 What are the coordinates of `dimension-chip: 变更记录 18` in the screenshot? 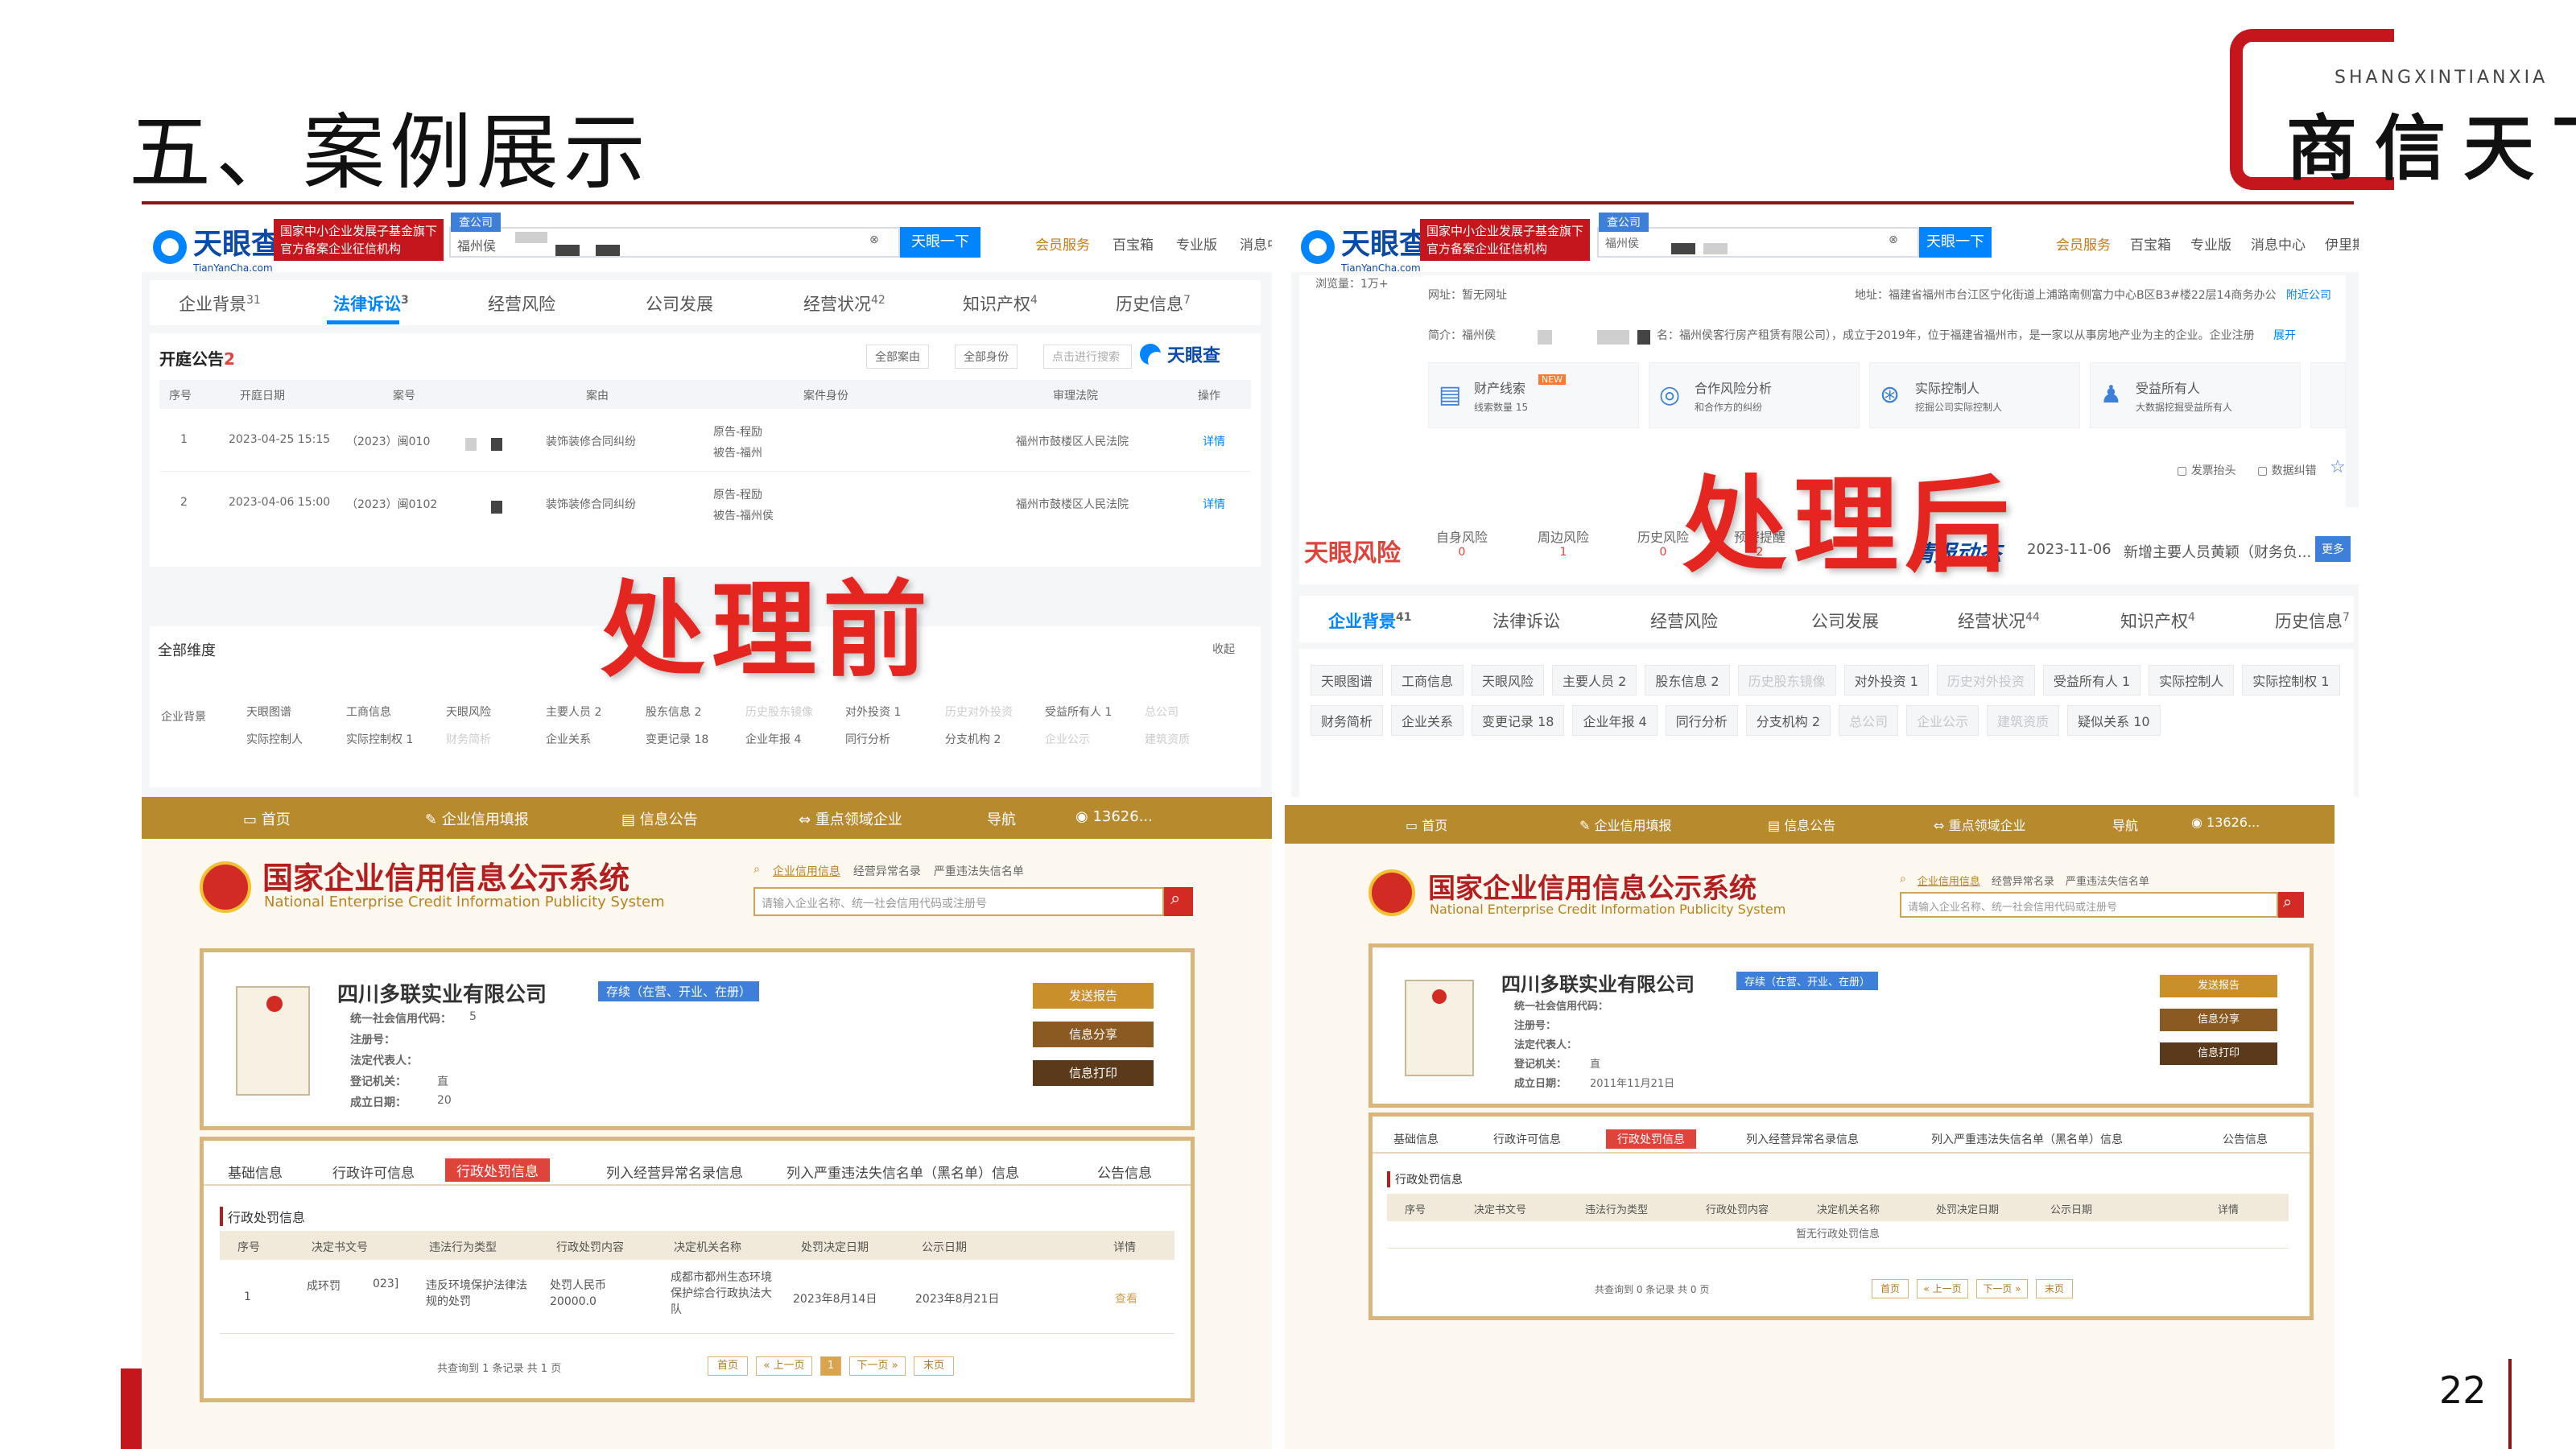 It's located at (1518, 720).